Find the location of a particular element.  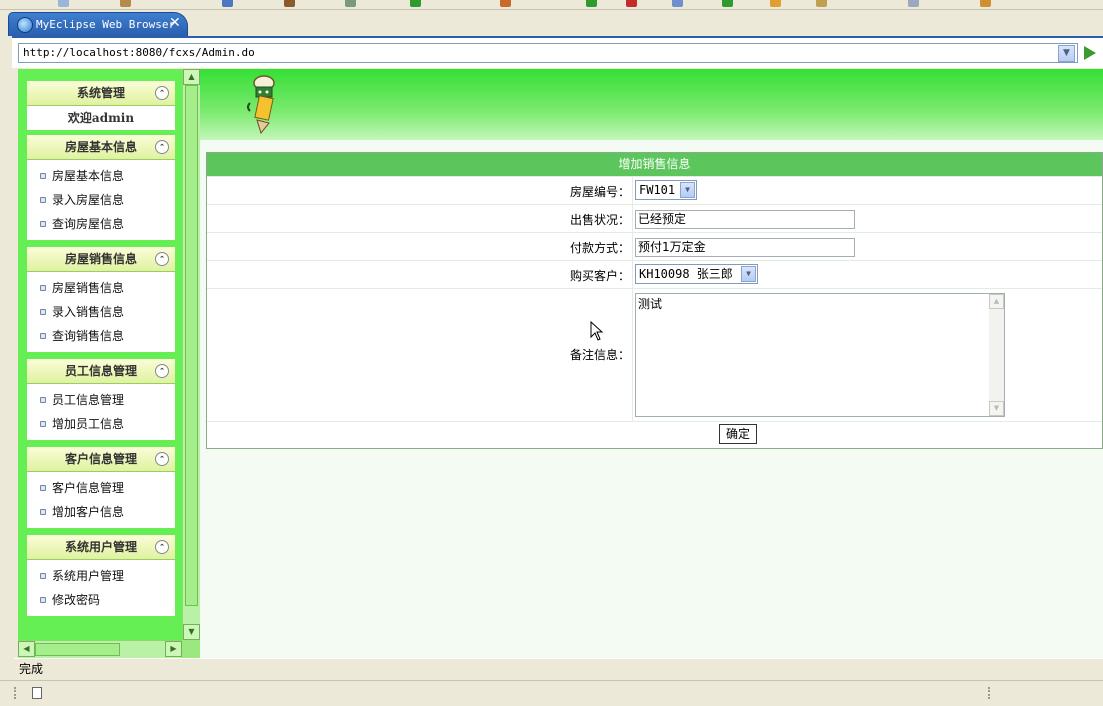

sidebar-item-add-sales: 录入销售信息 is located at coordinates (101, 312).